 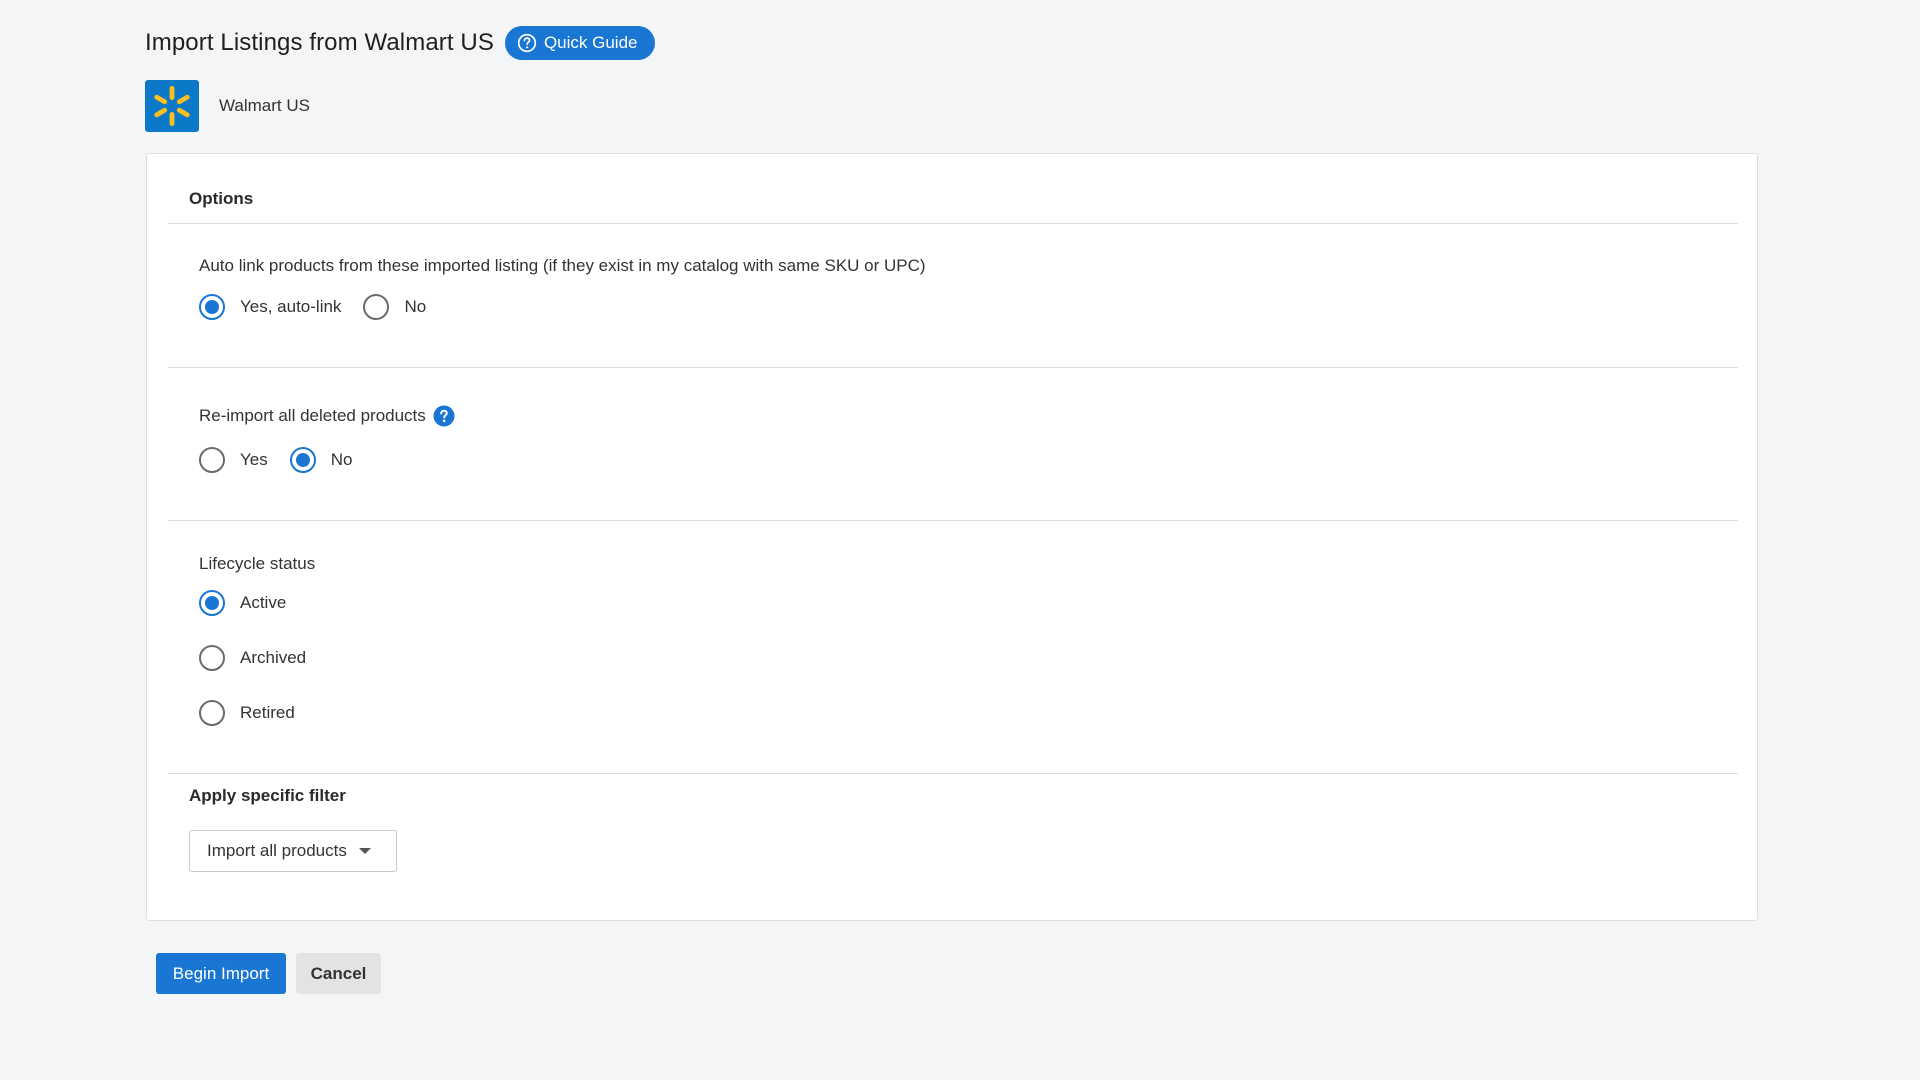 I want to click on radio-no-auto-link: No, so click(x=394, y=307).